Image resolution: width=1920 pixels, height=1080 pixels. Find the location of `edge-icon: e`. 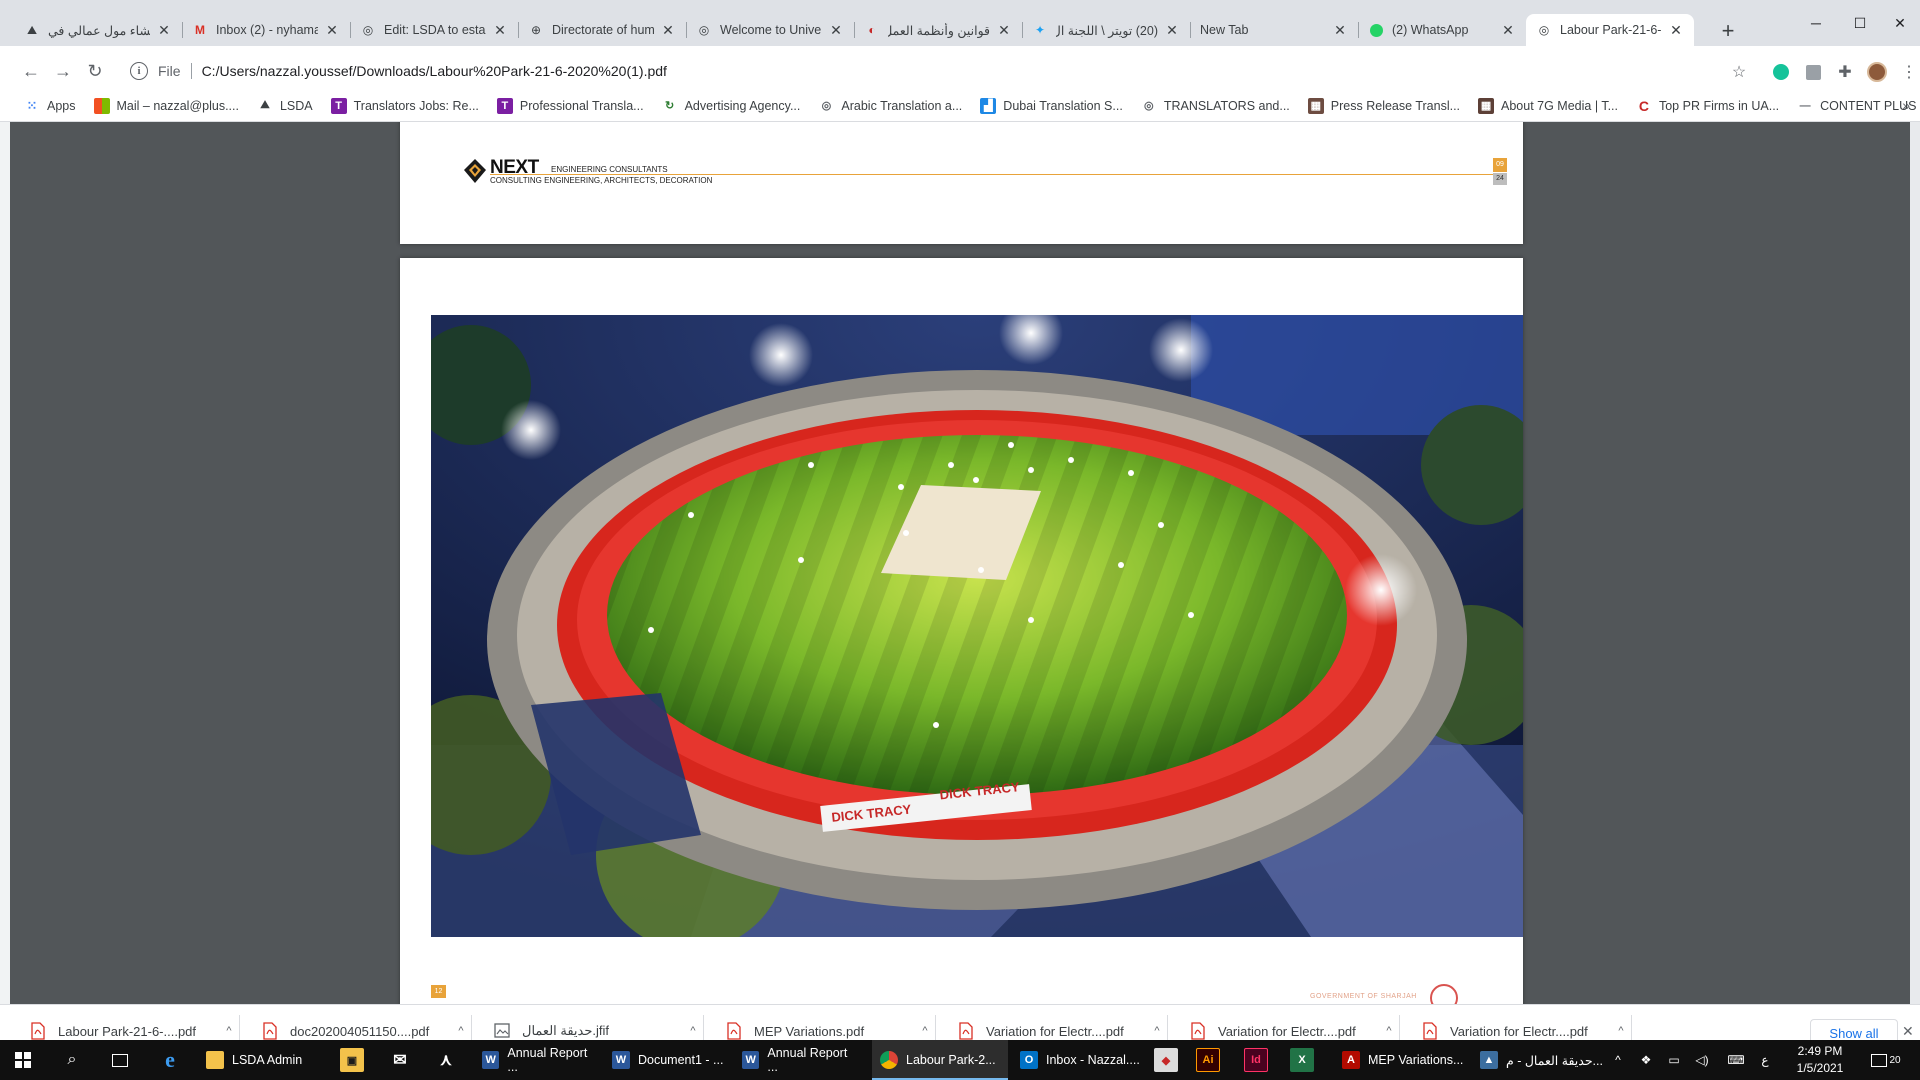

edge-icon: e is located at coordinates (170, 1060).